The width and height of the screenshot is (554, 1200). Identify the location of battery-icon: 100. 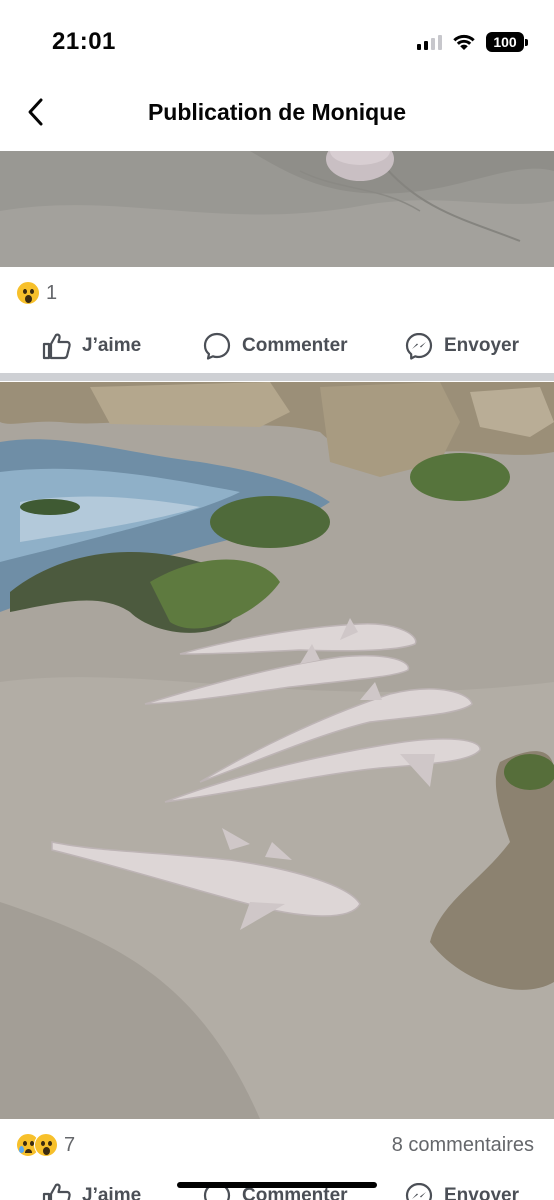
(507, 42).